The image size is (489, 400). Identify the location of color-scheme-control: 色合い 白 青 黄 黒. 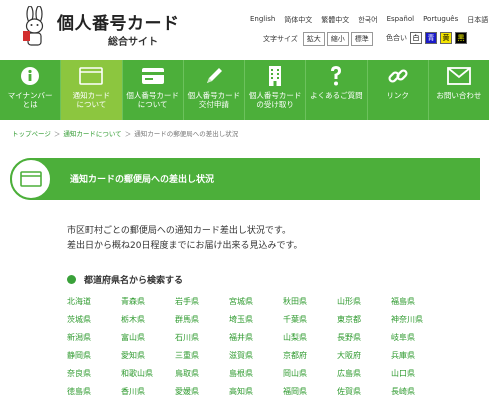
(426, 38).